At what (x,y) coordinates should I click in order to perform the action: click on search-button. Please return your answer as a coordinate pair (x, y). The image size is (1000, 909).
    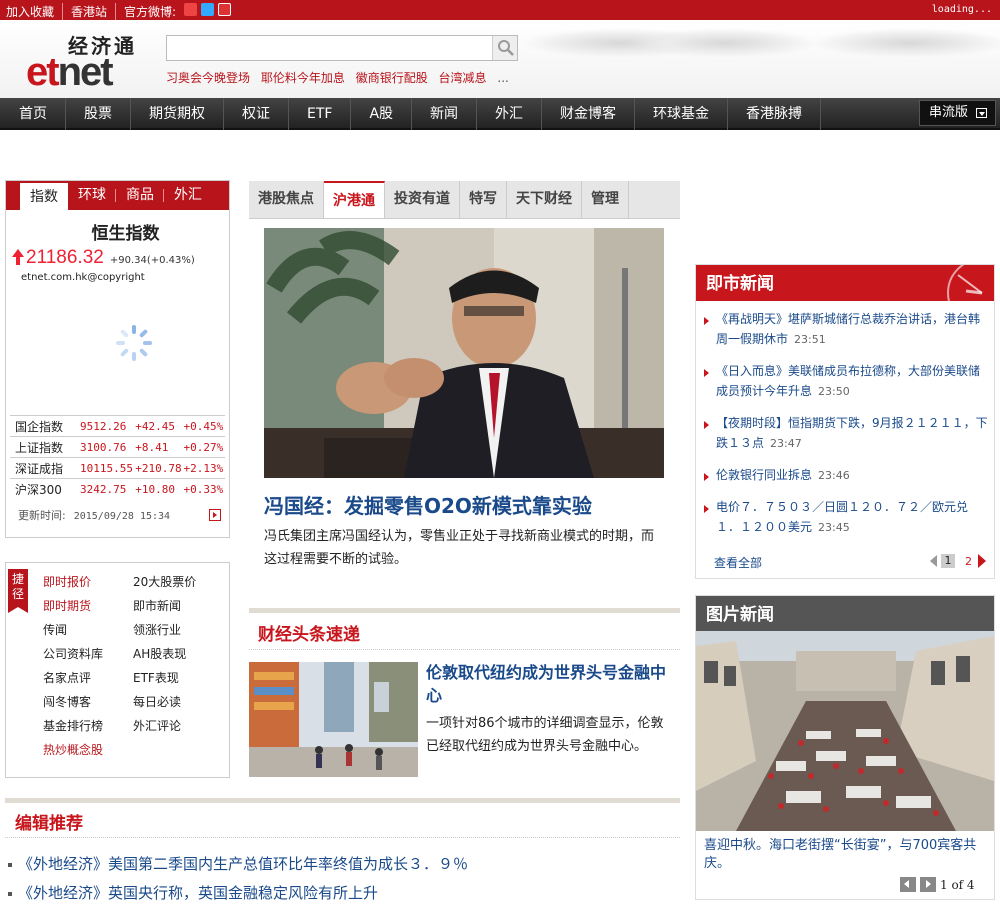
    Looking at the image, I should click on (504, 48).